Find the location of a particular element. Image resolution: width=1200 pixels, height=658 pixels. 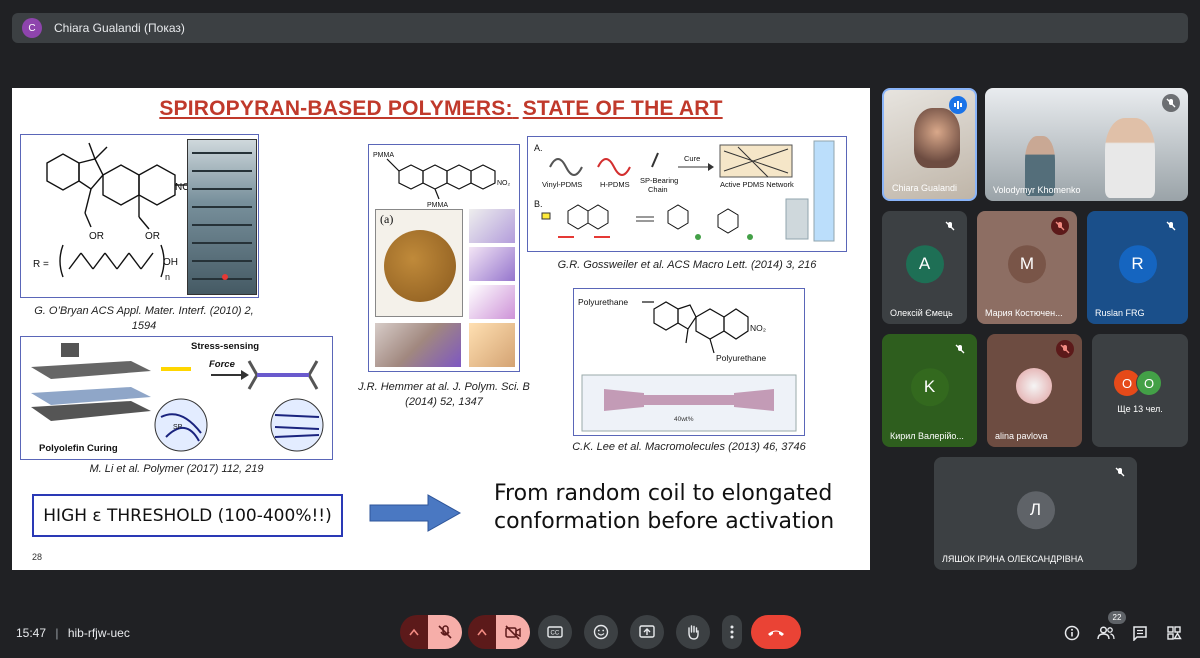

hand-icon is located at coordinates (693, 632).